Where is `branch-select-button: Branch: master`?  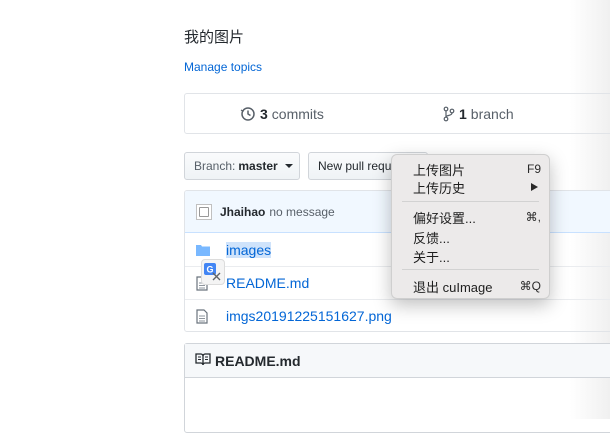
branch-select-button: Branch: master is located at coordinates (242, 166).